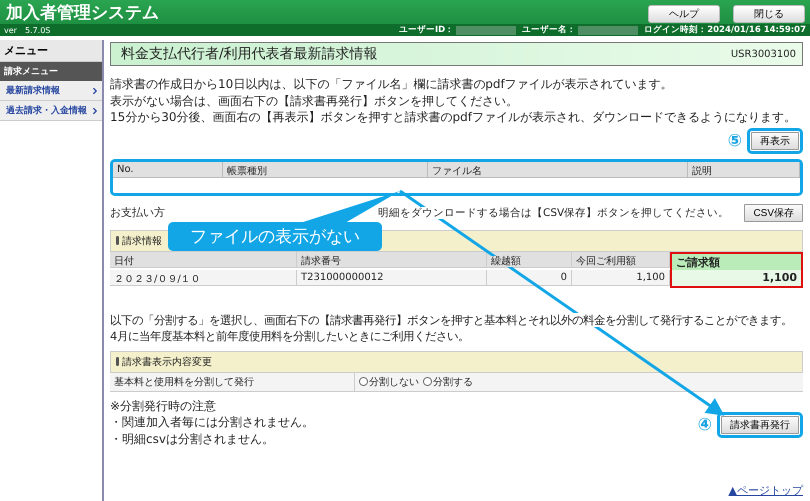 The image size is (810, 501). I want to click on column-header: 請求番号, so click(392, 260).